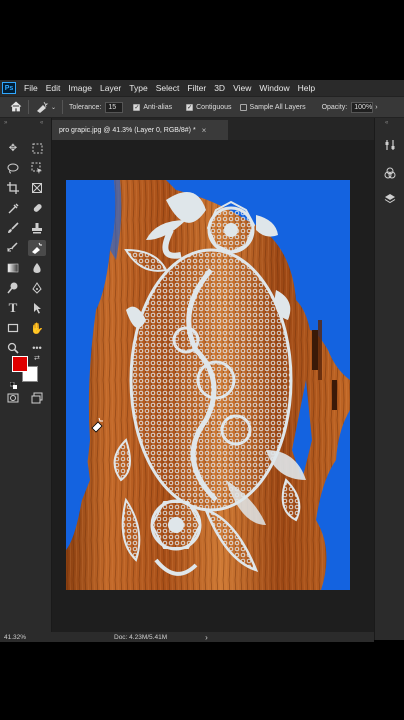 Image resolution: width=404 pixels, height=720 pixels. Describe the element at coordinates (13, 188) in the screenshot. I see `crop-tool-icon` at that location.